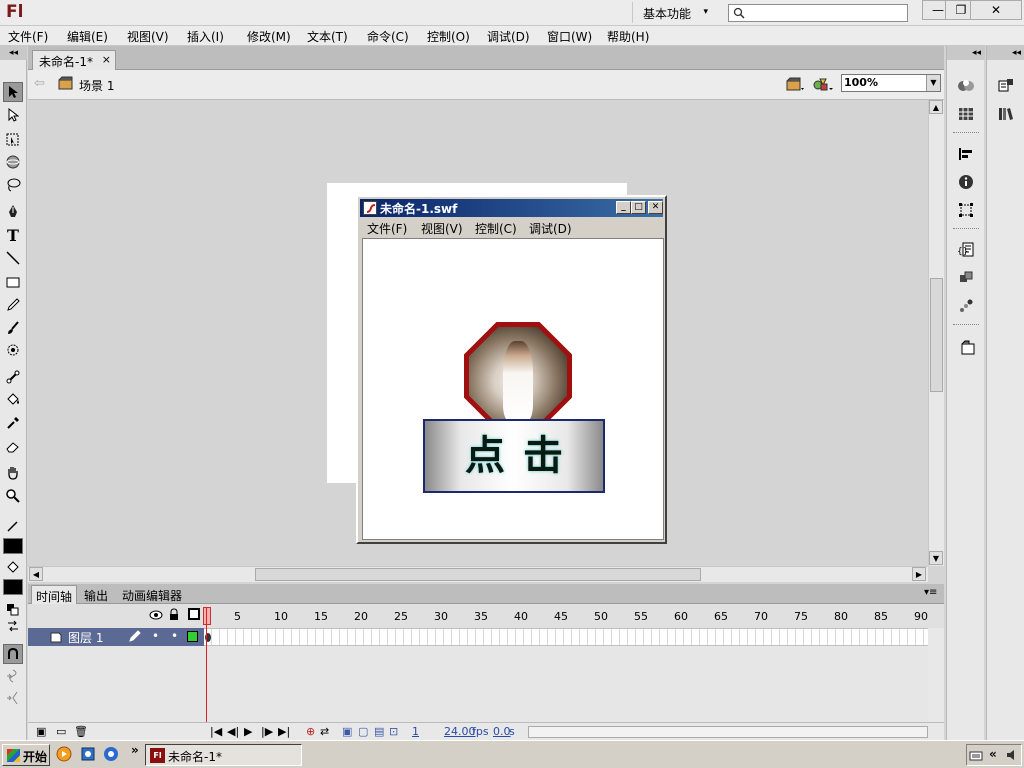 Image resolution: width=1024 pixels, height=768 pixels. What do you see at coordinates (13, 350) in the screenshot?
I see `deco-icon` at bounding box center [13, 350].